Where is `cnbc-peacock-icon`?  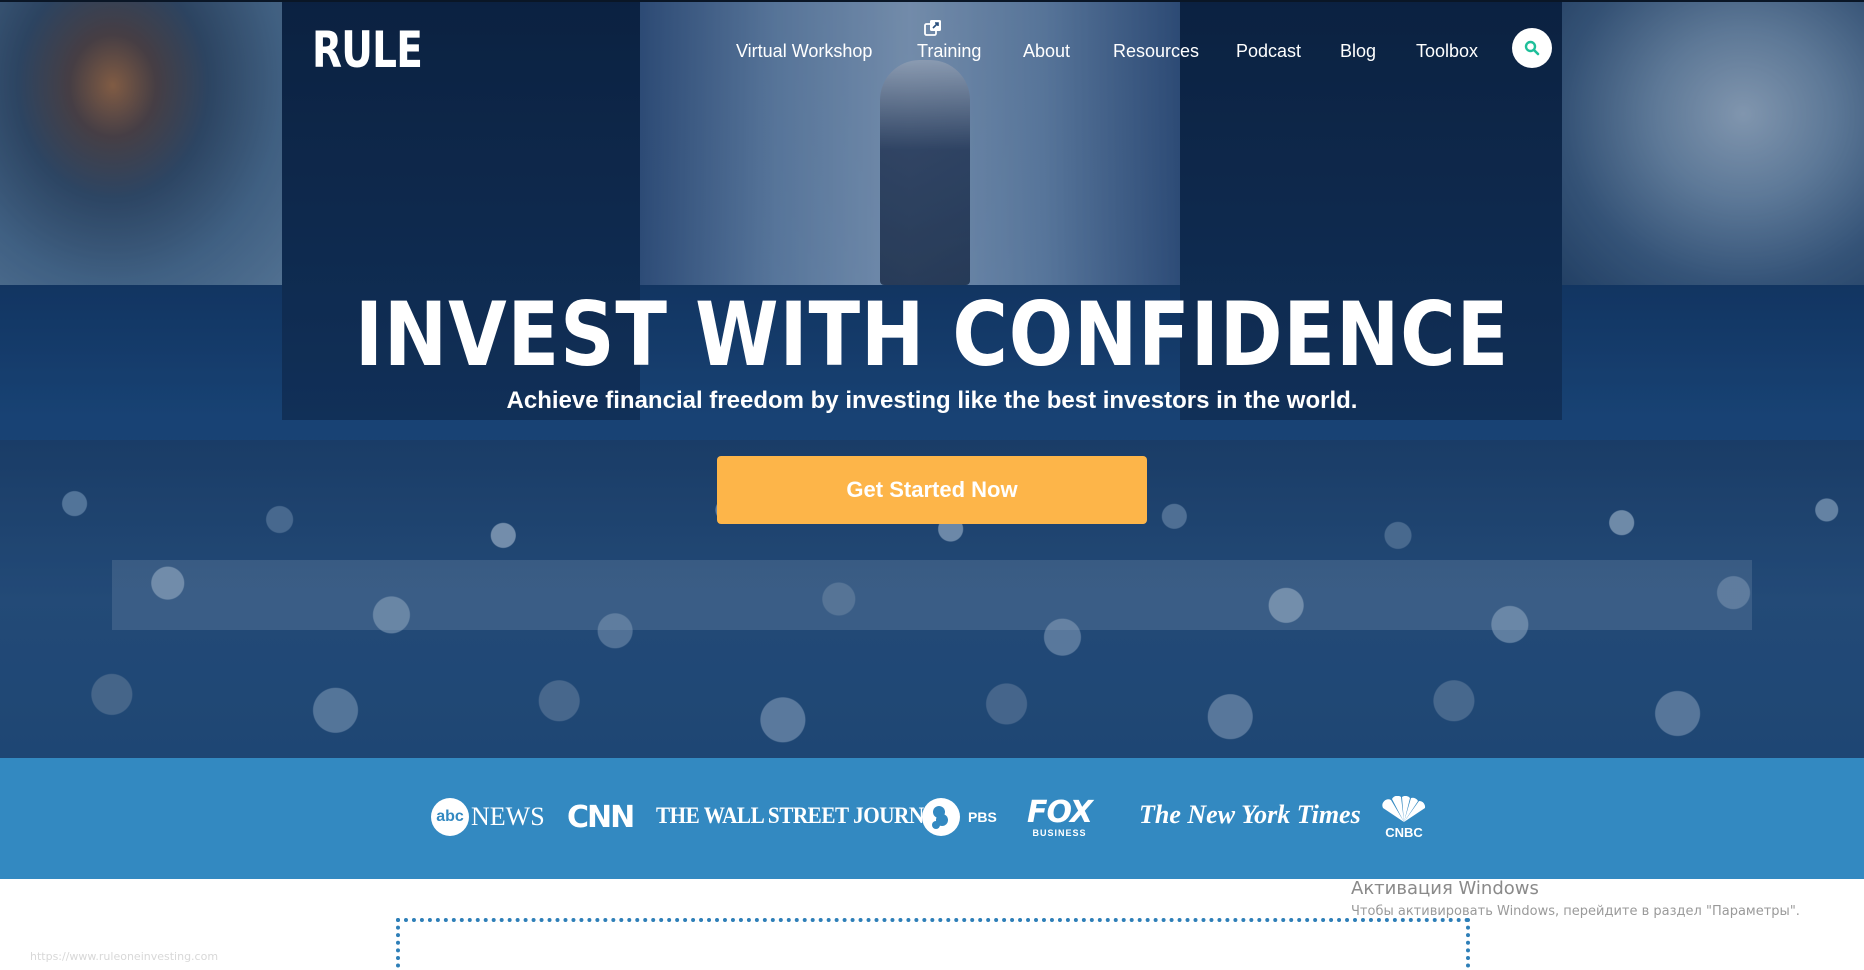 cnbc-peacock-icon is located at coordinates (1404, 809).